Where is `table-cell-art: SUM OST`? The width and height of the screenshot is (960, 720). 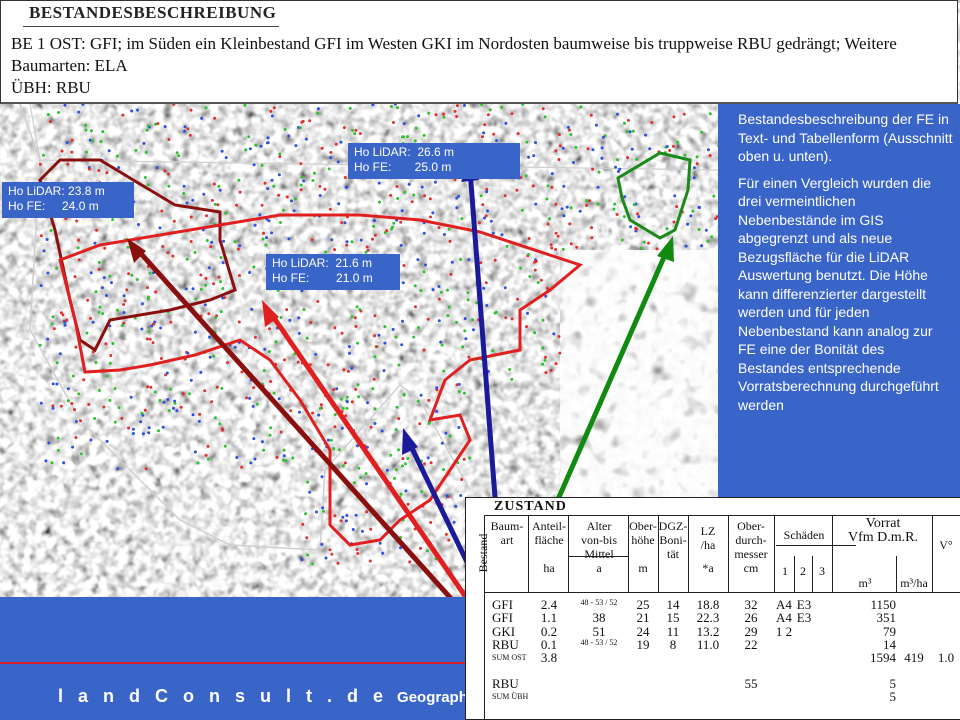
table-cell-art: SUM OST is located at coordinates (509, 658).